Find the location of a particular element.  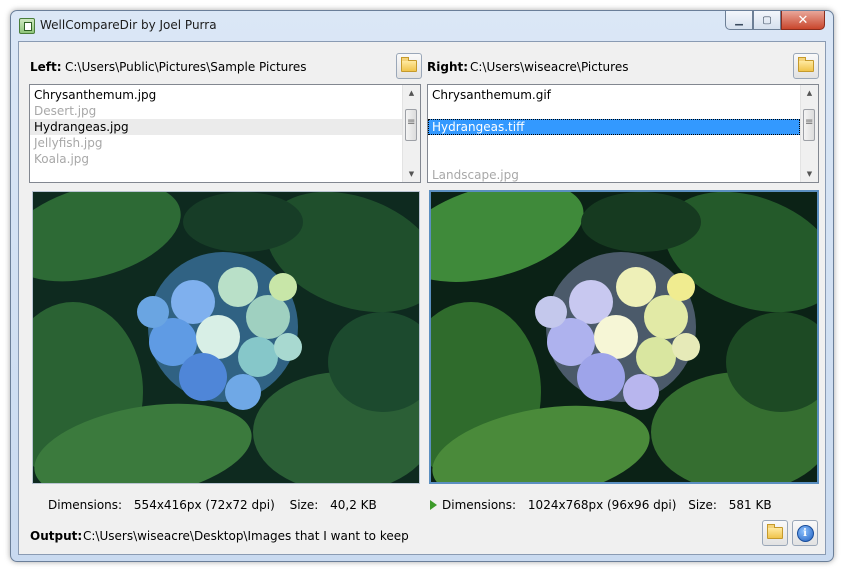

right-list-scrollbar: ▲ ▼ is located at coordinates (809, 133).